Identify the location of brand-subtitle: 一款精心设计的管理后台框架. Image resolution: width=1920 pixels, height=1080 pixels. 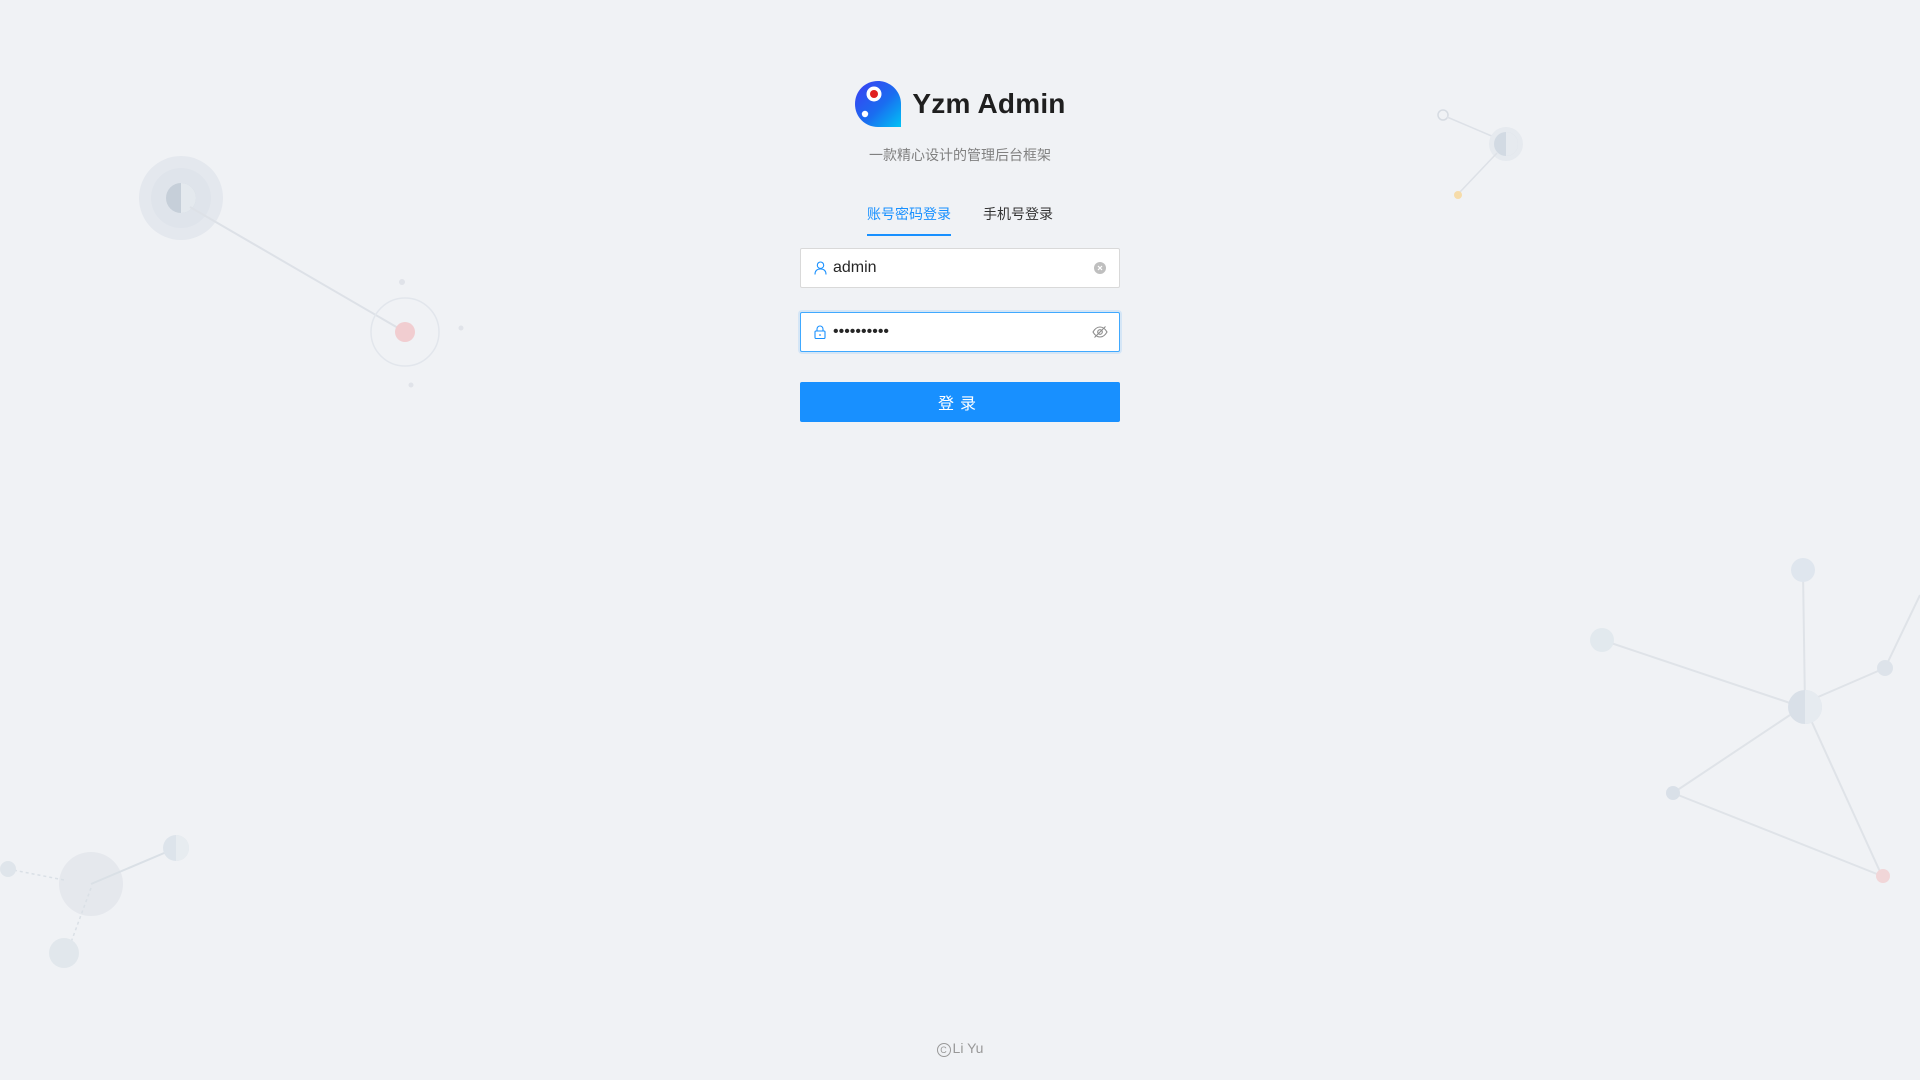
(960, 155).